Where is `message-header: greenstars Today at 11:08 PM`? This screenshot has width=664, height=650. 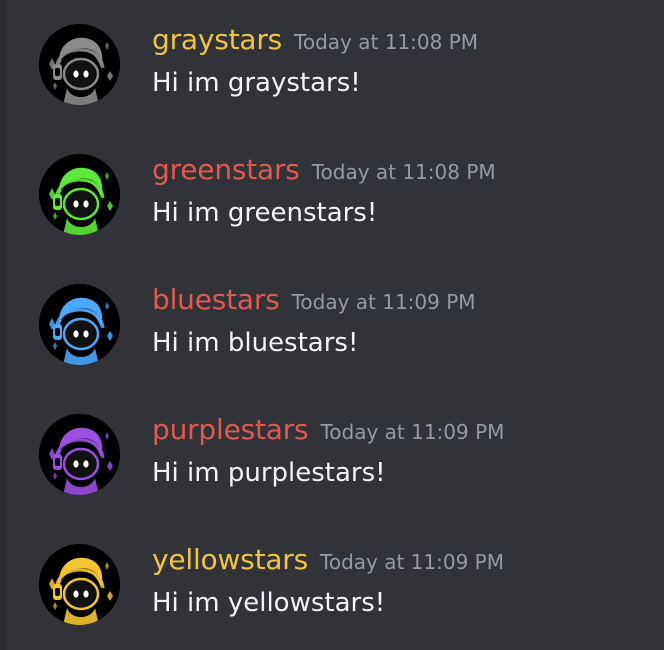
message-header: greenstars Today at 11:08 PM is located at coordinates (324, 170).